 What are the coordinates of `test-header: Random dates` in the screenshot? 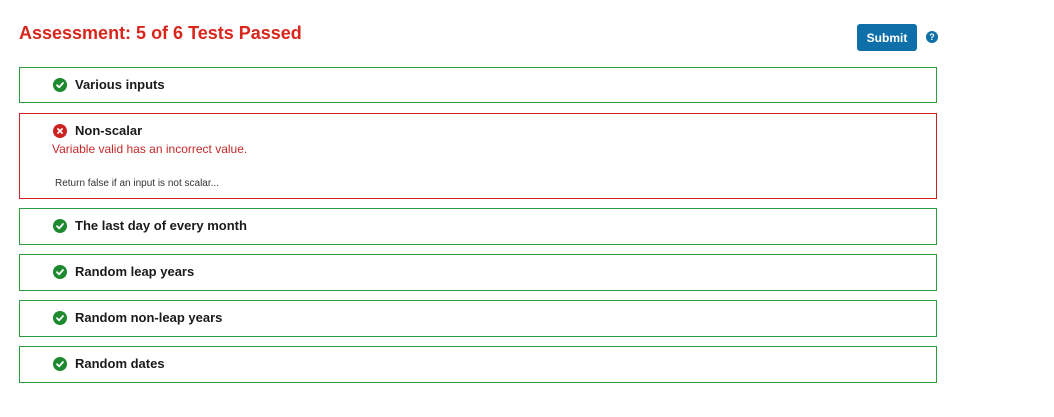 It's located at (109, 363).